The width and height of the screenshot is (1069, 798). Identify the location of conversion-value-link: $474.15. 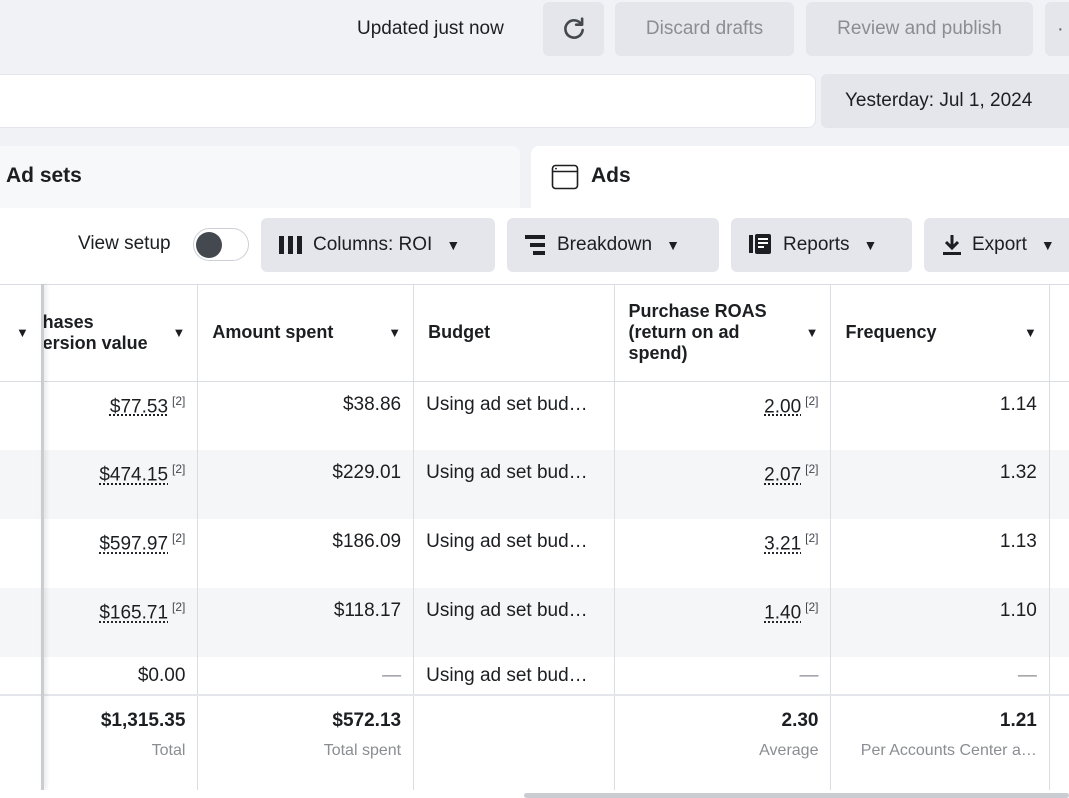
(133, 474).